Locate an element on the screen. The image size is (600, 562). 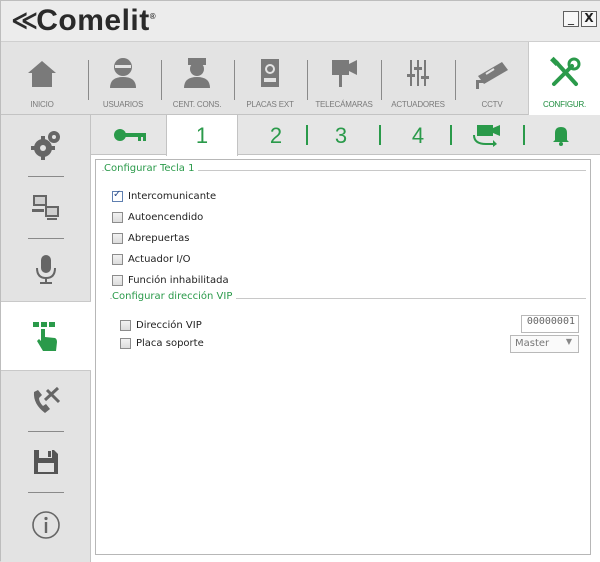
sidebar-item-info is located at coordinates (46, 525).